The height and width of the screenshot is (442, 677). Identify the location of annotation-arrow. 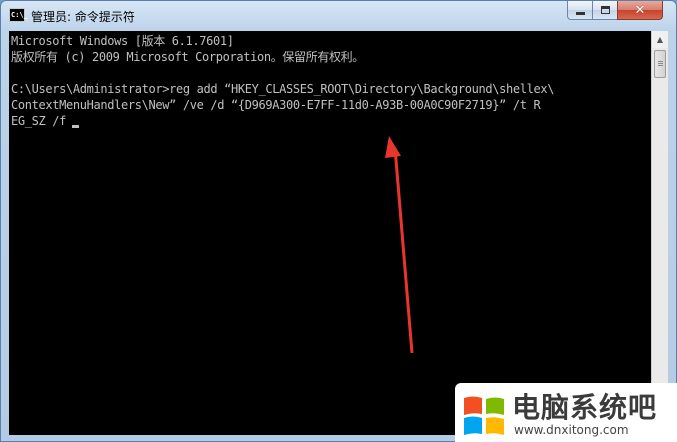
(399, 245).